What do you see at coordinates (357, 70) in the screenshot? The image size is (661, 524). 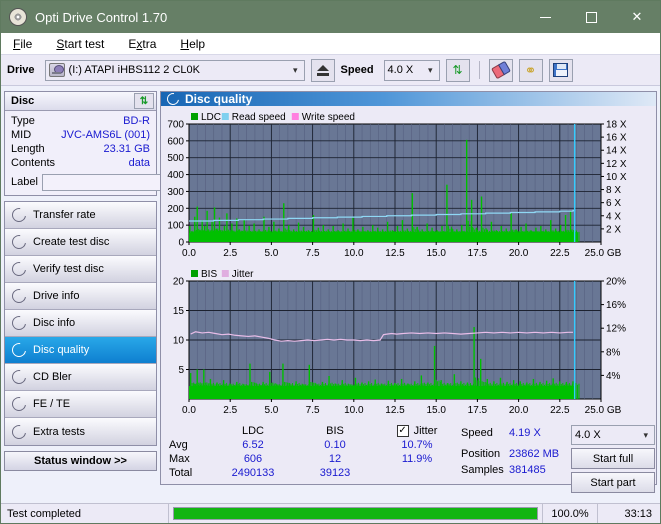 I see `speed-label: Speed` at bounding box center [357, 70].